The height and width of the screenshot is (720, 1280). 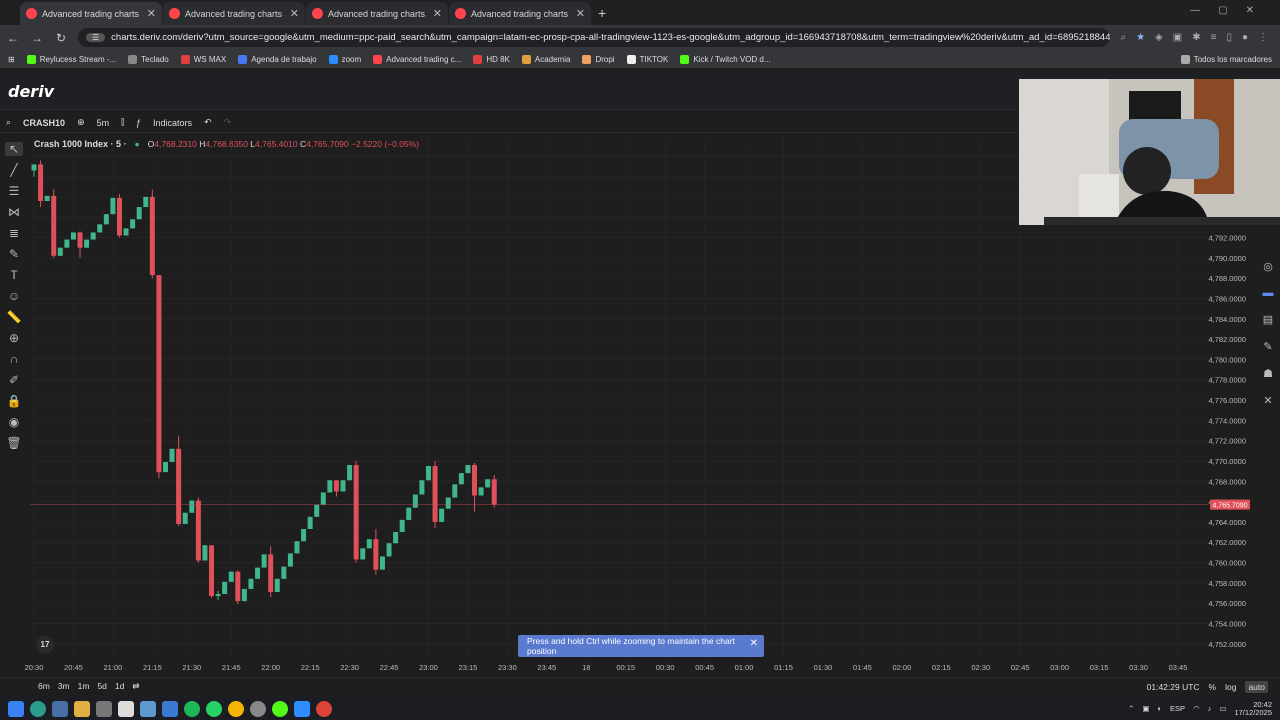 I want to click on auto-toggle: auto, so click(x=1256, y=686).